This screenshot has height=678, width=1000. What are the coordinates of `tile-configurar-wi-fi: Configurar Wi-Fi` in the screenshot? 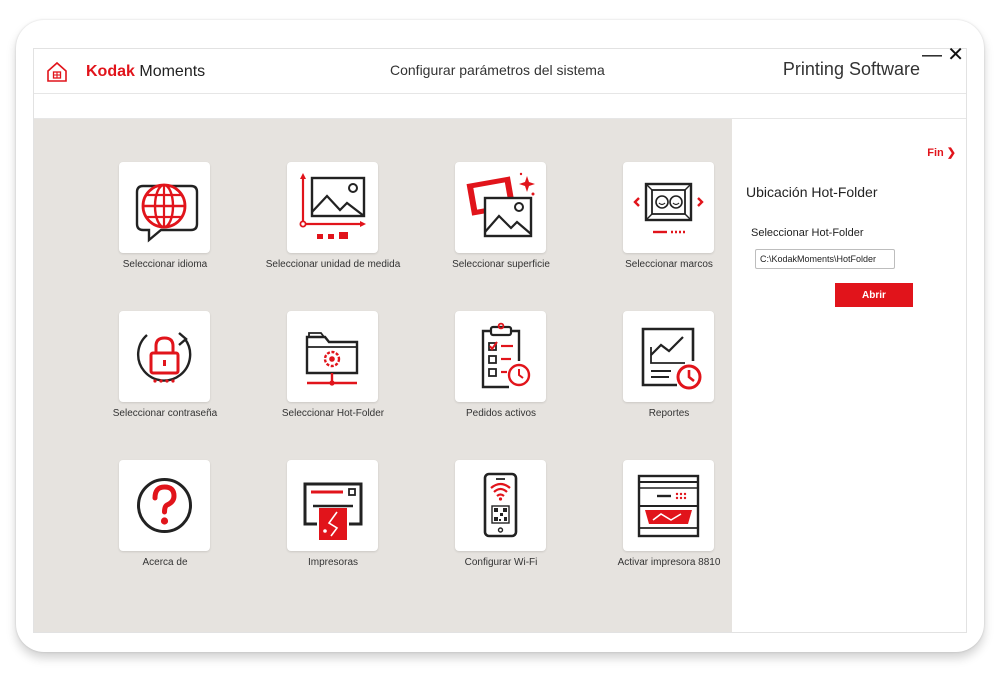 It's located at (501, 520).